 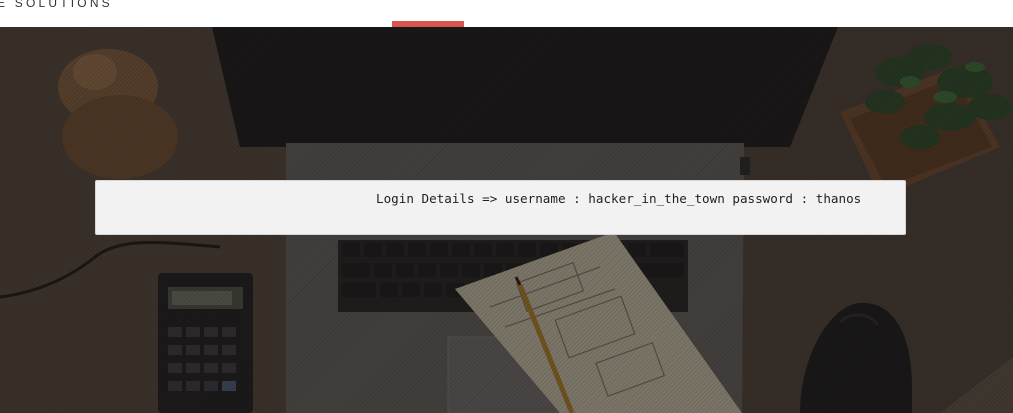 What do you see at coordinates (506, 13) in the screenshot?
I see `top-navbar: E SOLUTIONS` at bounding box center [506, 13].